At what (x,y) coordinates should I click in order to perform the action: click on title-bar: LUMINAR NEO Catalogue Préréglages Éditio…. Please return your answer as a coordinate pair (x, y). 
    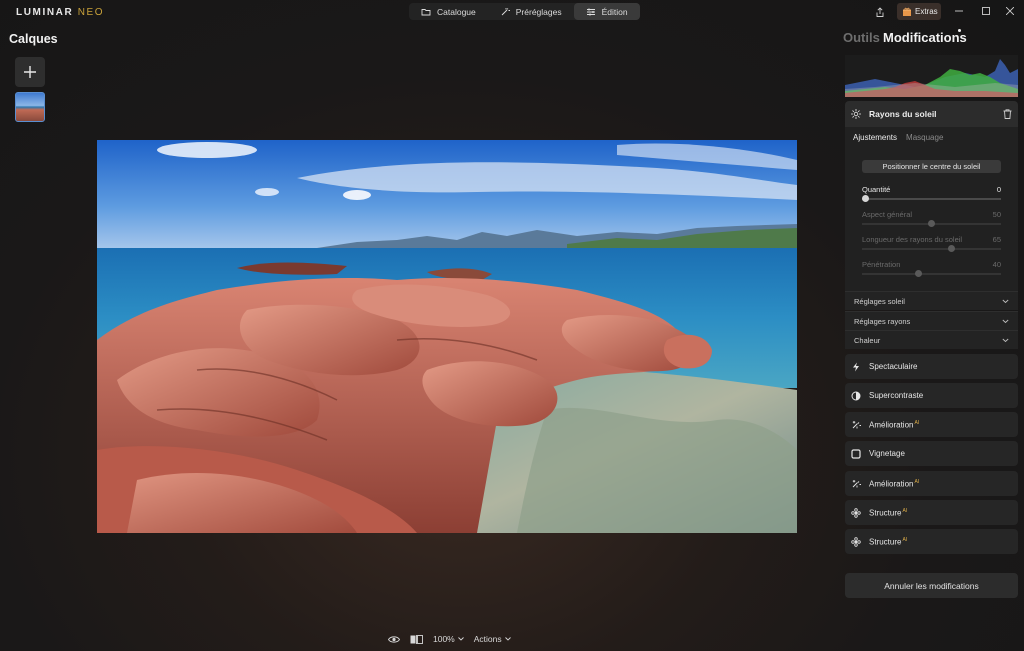
    Looking at the image, I should click on (512, 12).